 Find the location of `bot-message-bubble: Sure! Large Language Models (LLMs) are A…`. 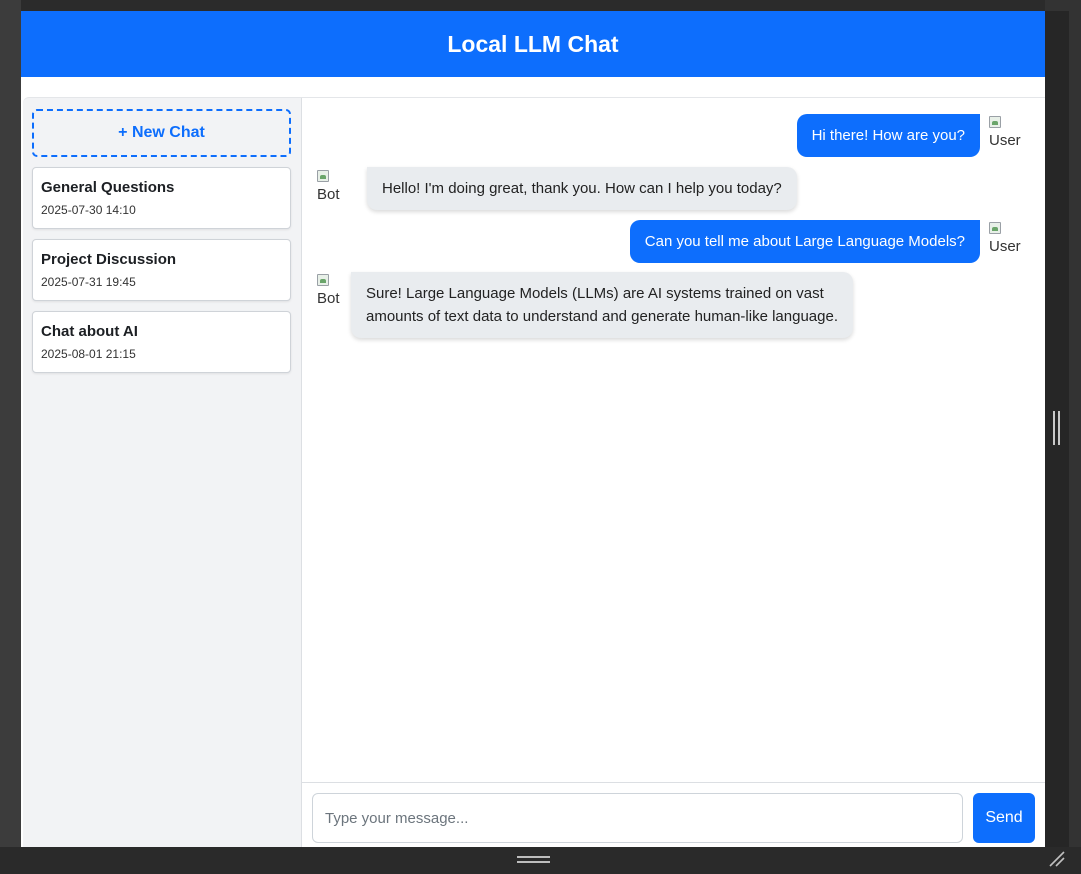

bot-message-bubble: Sure! Large Language Models (LLMs) are A… is located at coordinates (602, 305).